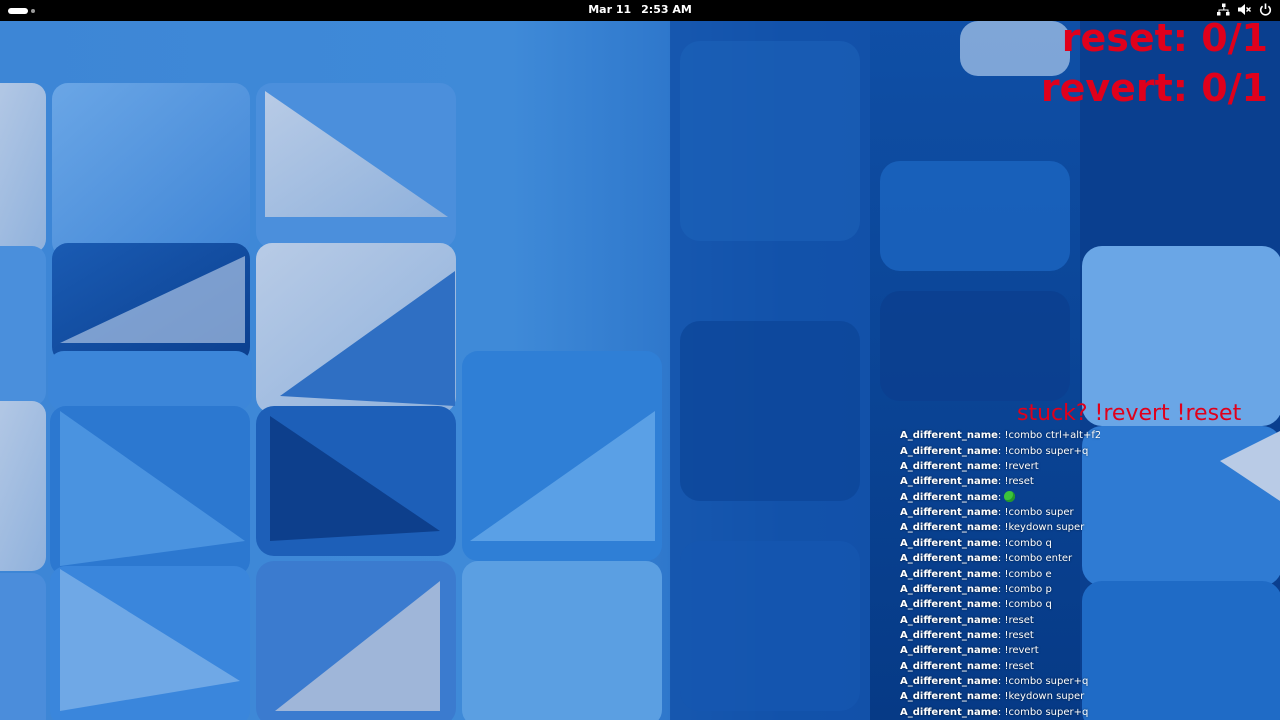 This screenshot has width=1280, height=720. I want to click on chat-message-text: !combo enter, so click(1038, 559).